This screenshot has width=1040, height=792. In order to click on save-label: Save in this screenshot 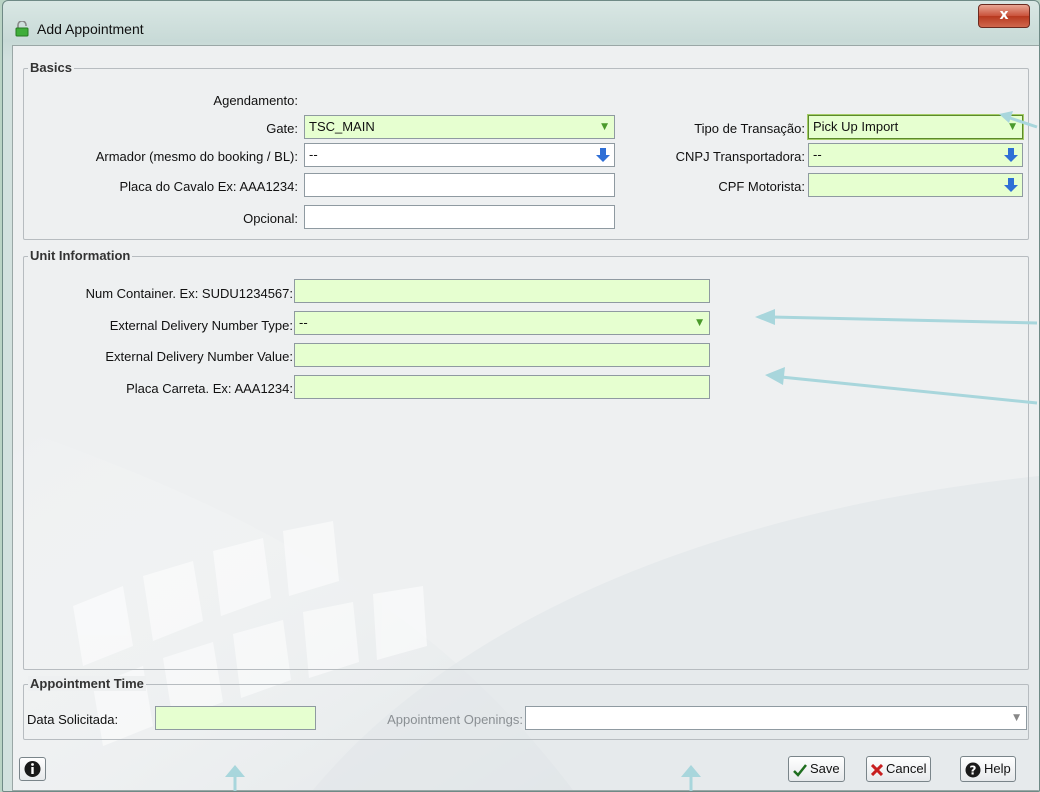, I will do `click(825, 768)`.